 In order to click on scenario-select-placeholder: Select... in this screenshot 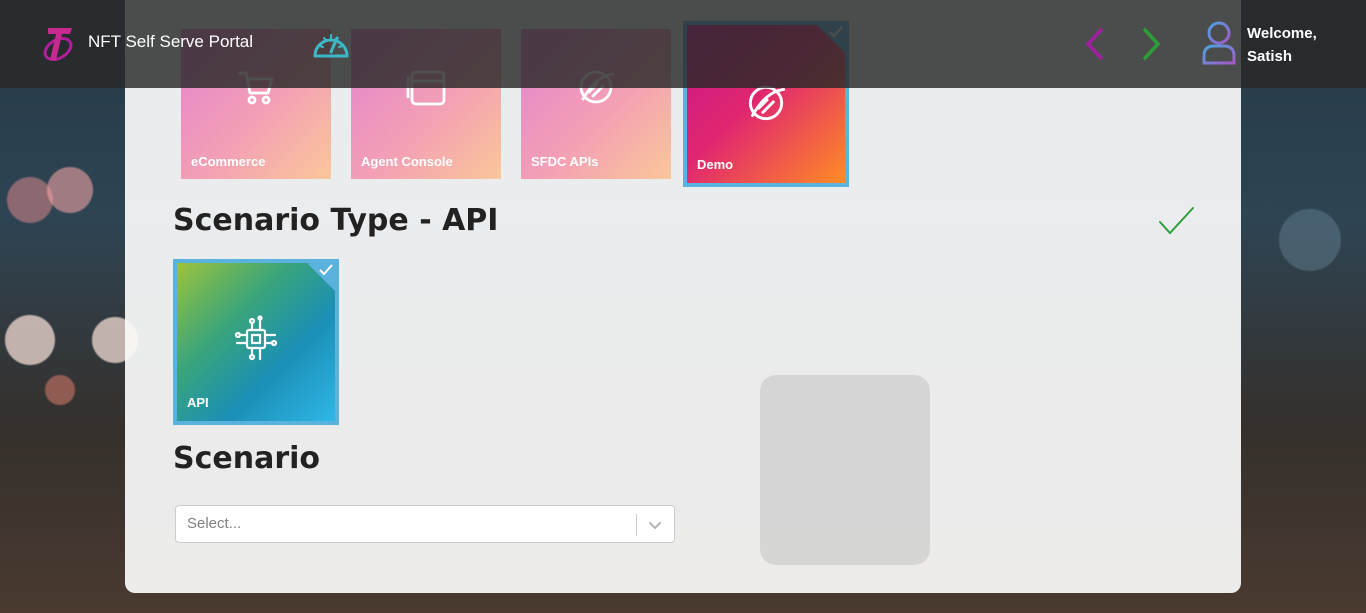, I will do `click(214, 523)`.